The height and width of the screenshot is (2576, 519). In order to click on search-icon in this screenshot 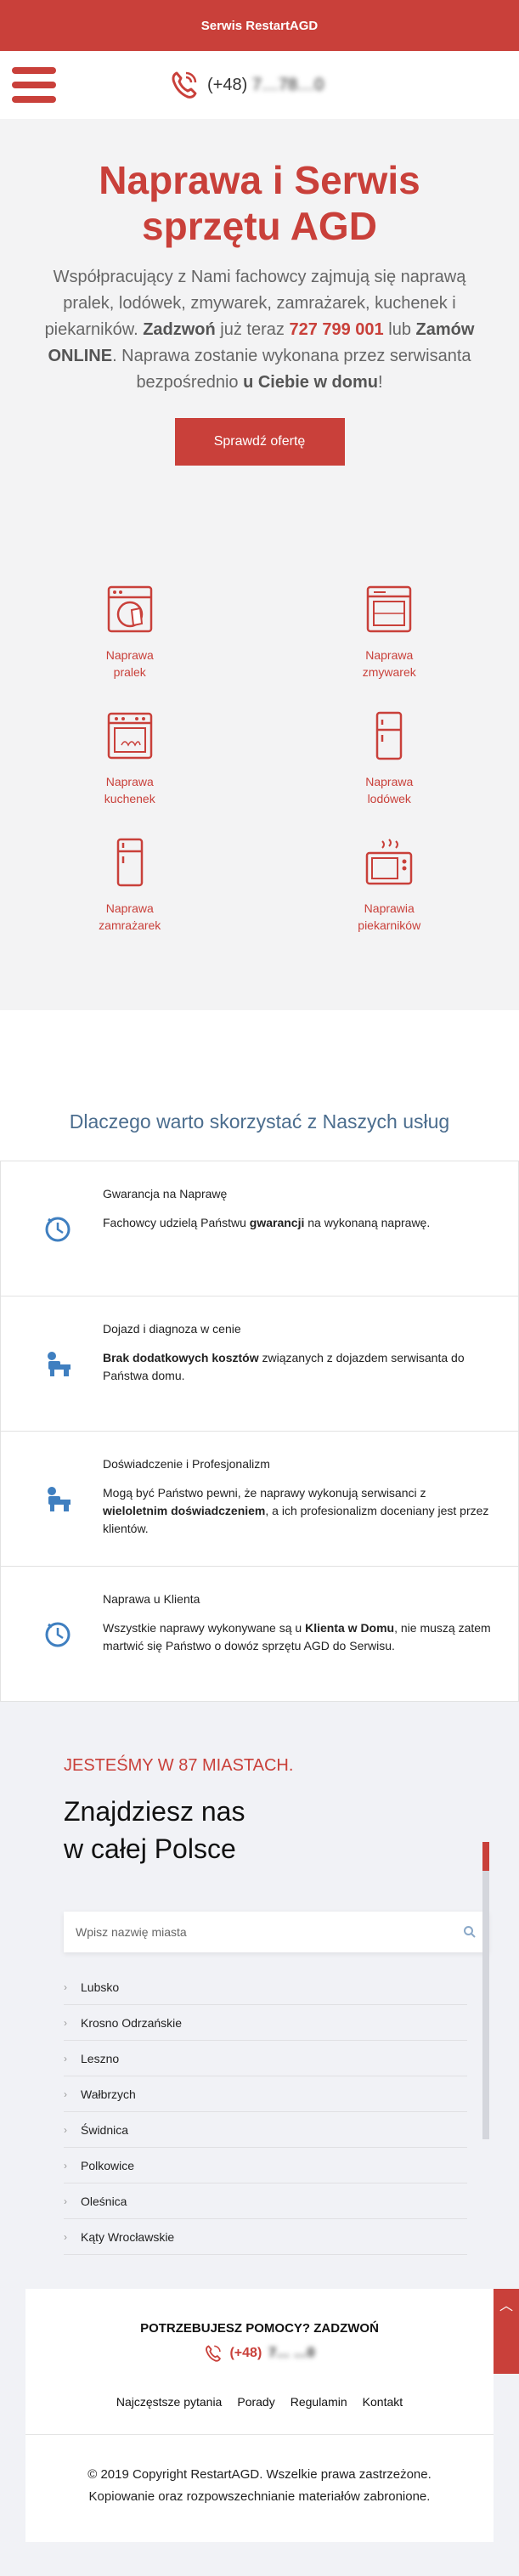, I will do `click(470, 1932)`.